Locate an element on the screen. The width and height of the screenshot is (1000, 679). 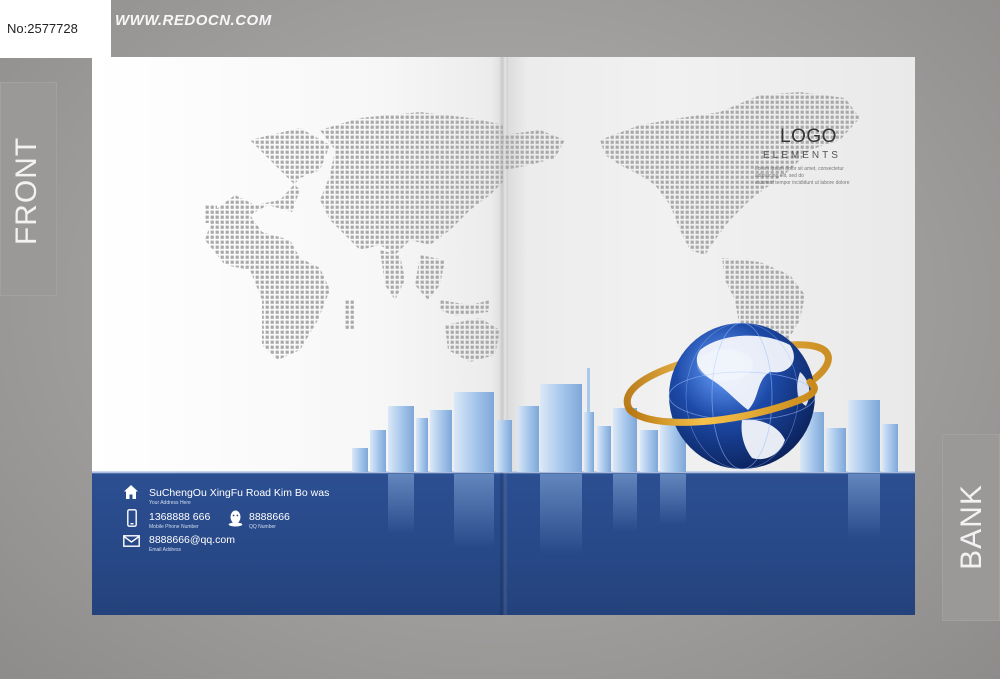
address-caption: Your Address Here is located at coordinates (170, 503).